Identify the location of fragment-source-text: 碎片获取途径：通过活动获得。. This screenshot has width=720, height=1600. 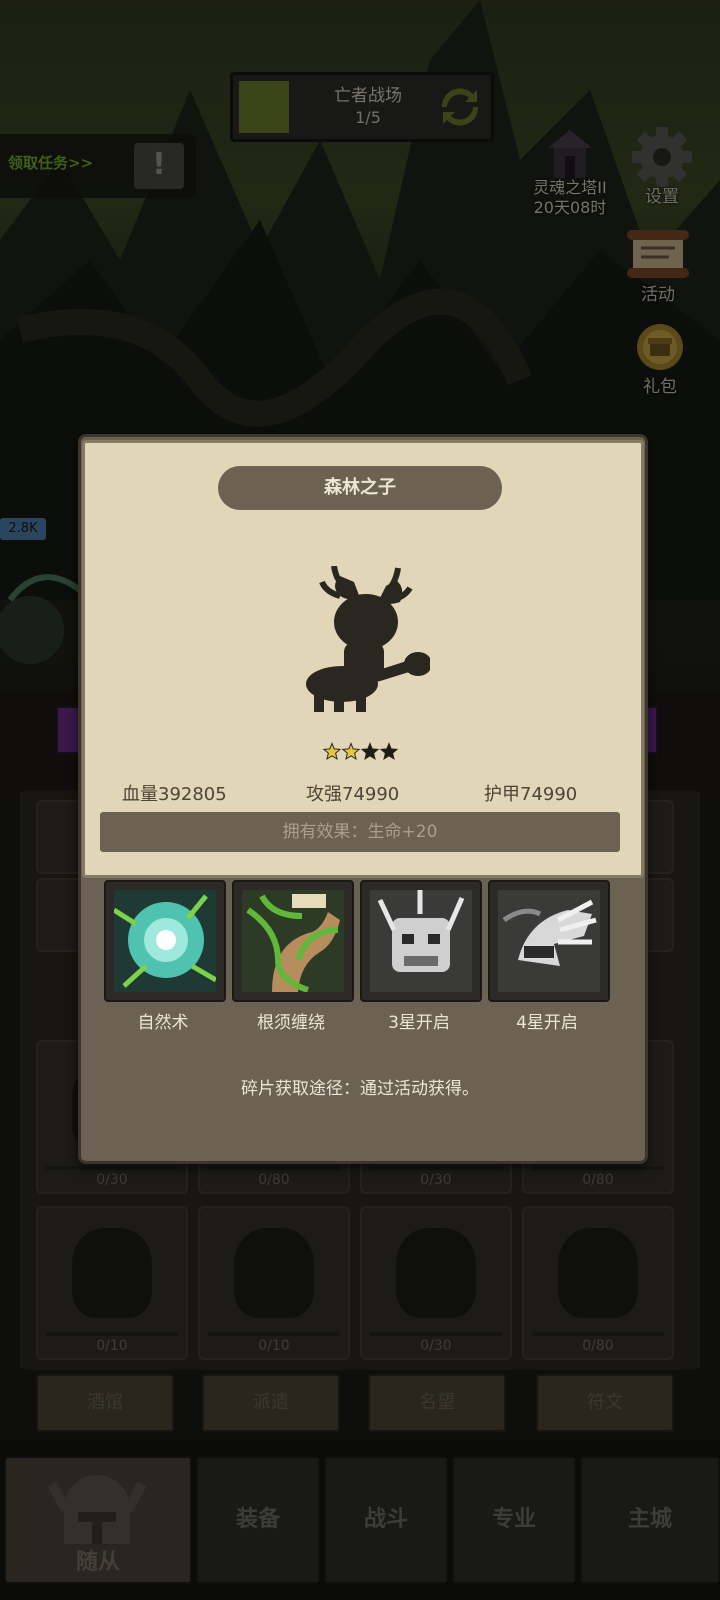
(360, 1089).